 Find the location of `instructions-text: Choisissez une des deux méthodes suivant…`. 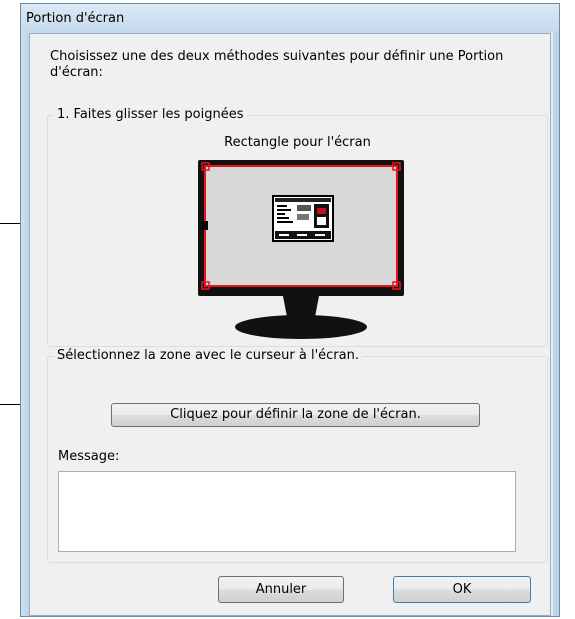

instructions-text: Choisissez une des deux méthodes suivant… is located at coordinates (277, 64).